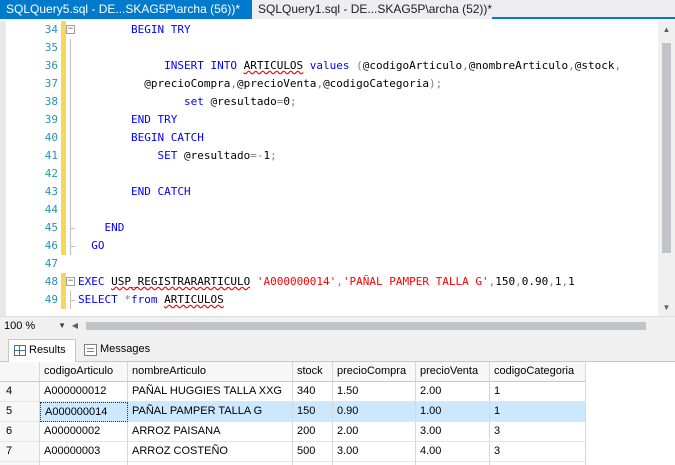 Image resolution: width=675 pixels, height=465 pixels. I want to click on table-cell: 200, so click(313, 432).